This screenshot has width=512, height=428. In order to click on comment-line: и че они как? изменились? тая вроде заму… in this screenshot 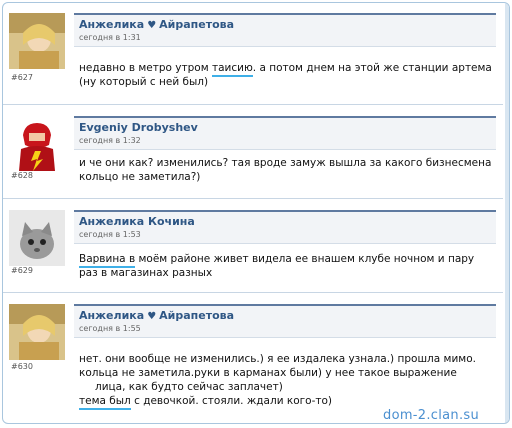, I will do `click(285, 163)`.